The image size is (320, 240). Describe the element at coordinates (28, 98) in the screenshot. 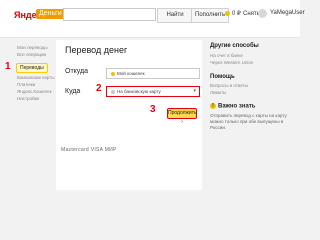

I see `sidebar-item-settings: Настройки` at that location.